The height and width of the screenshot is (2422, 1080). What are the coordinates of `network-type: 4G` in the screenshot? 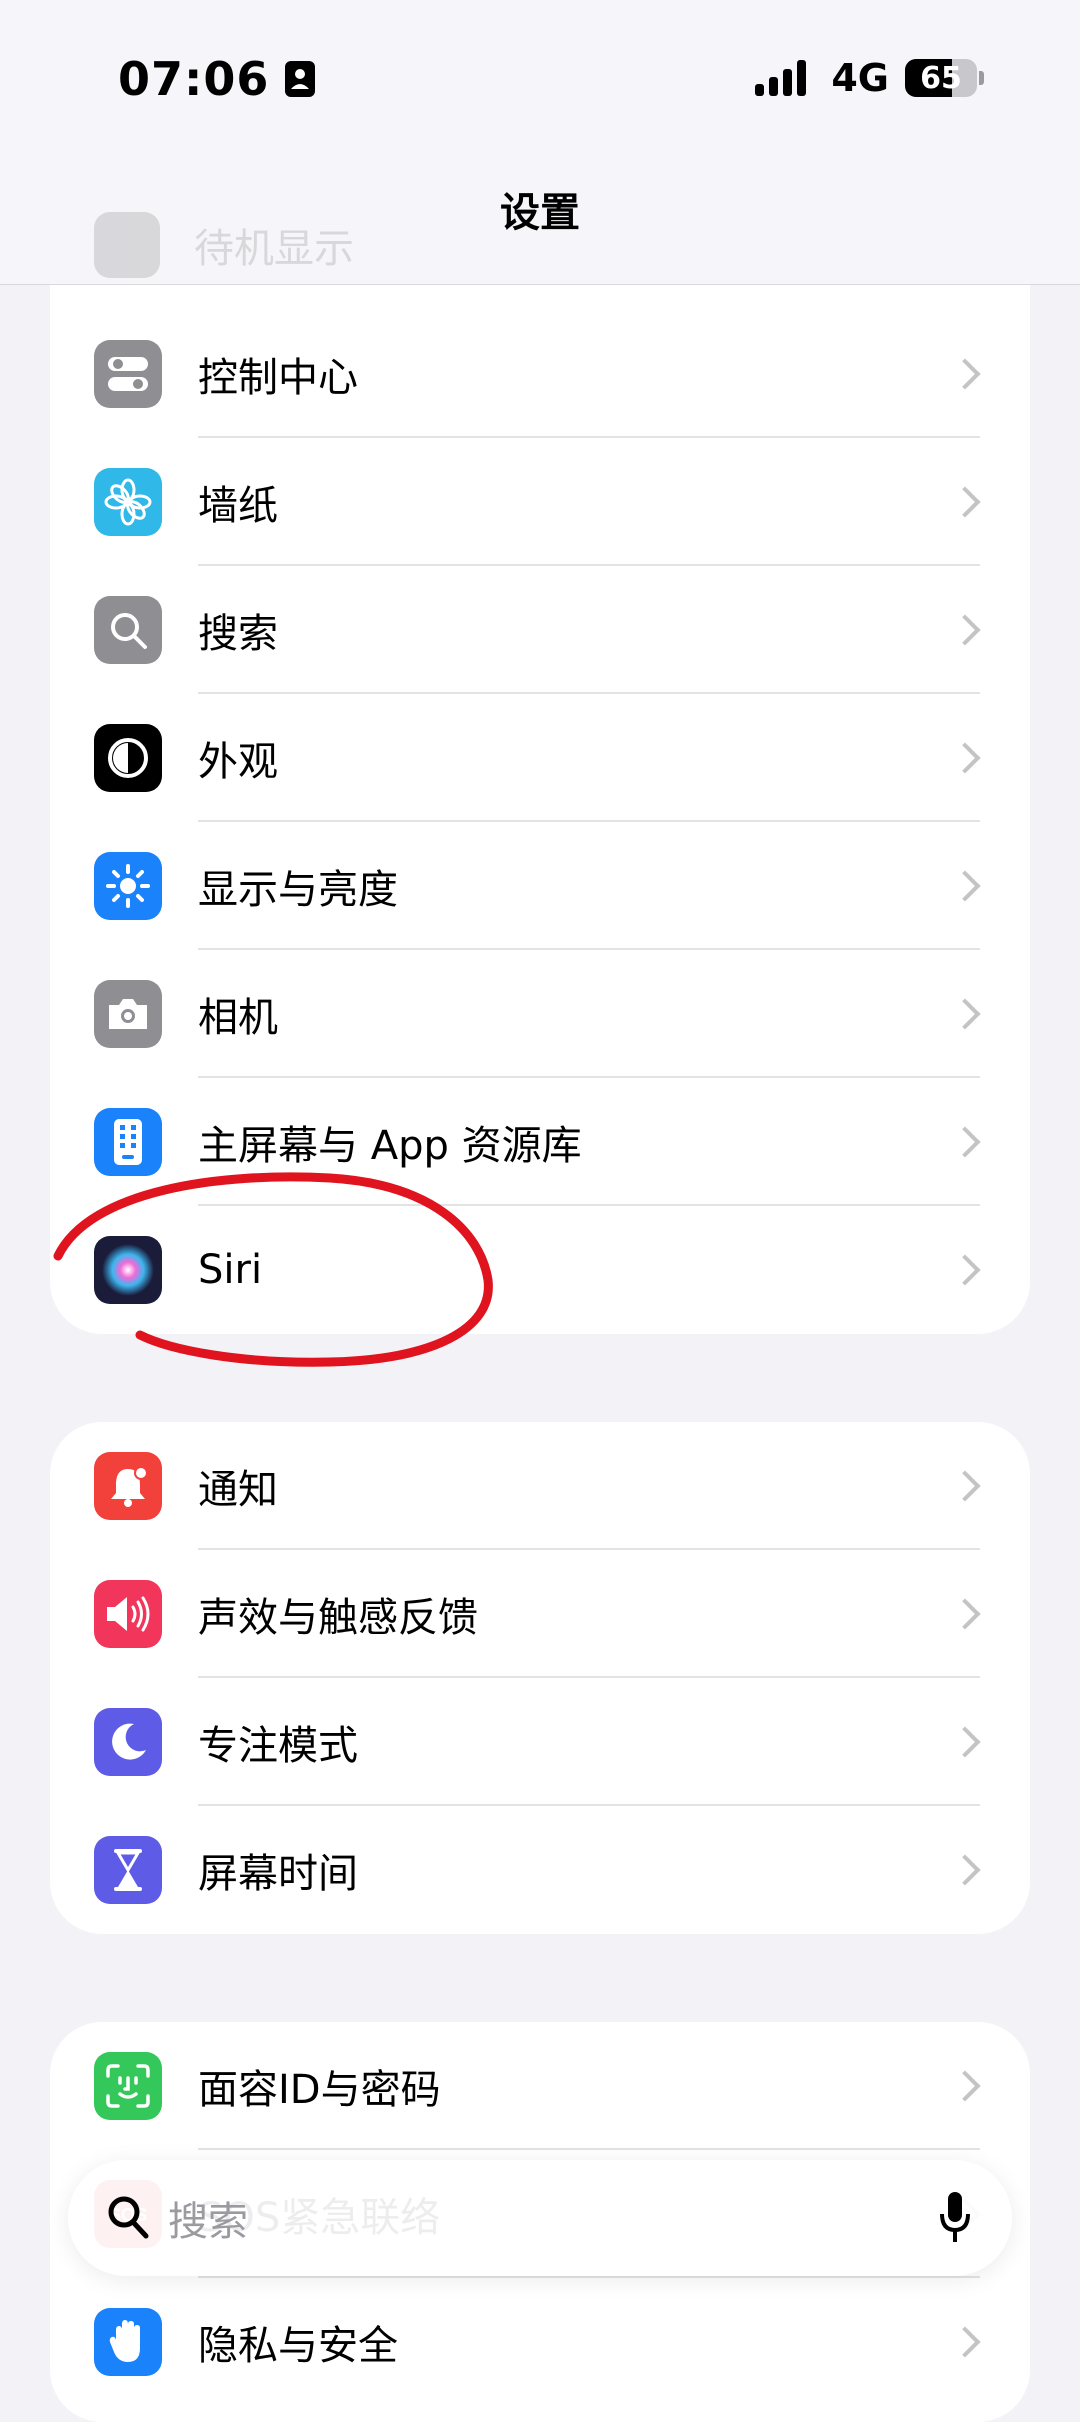 It's located at (860, 78).